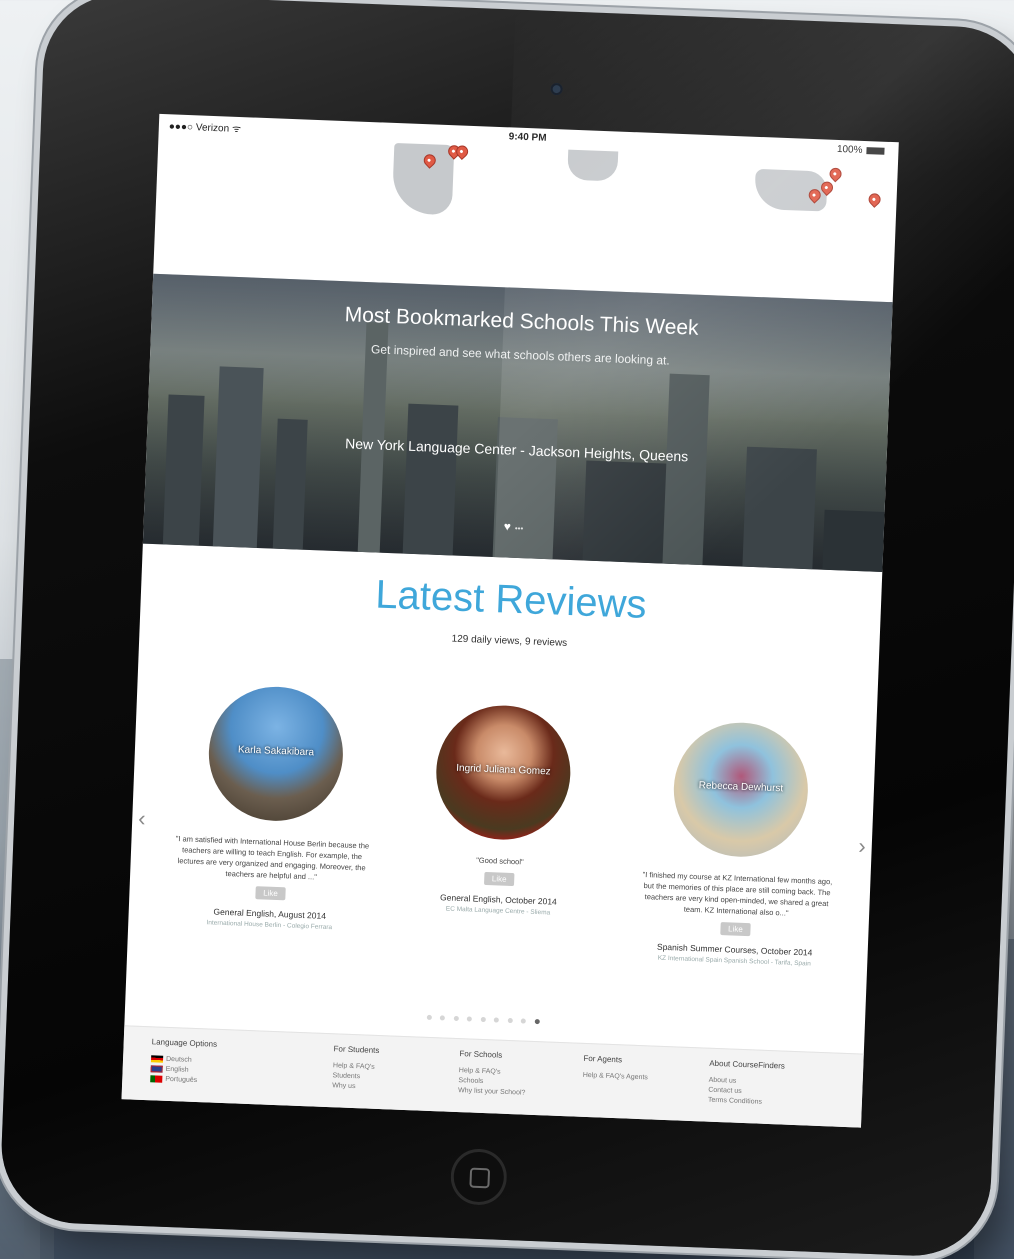 The height and width of the screenshot is (1259, 1014). I want to click on carousel-next-icon: ›, so click(862, 846).